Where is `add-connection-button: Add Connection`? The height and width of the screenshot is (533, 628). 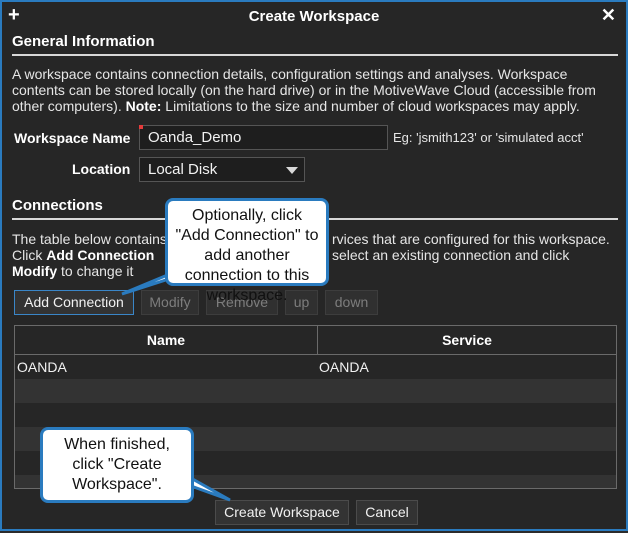 add-connection-button: Add Connection is located at coordinates (74, 302).